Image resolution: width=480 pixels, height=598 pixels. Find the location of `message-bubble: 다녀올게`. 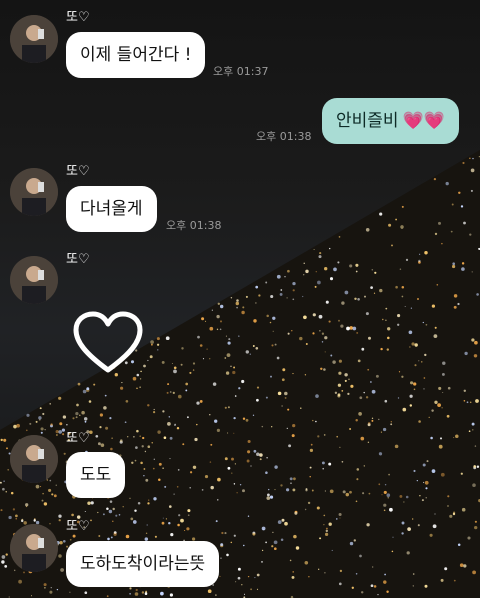

message-bubble: 다녀올게 is located at coordinates (111, 209).